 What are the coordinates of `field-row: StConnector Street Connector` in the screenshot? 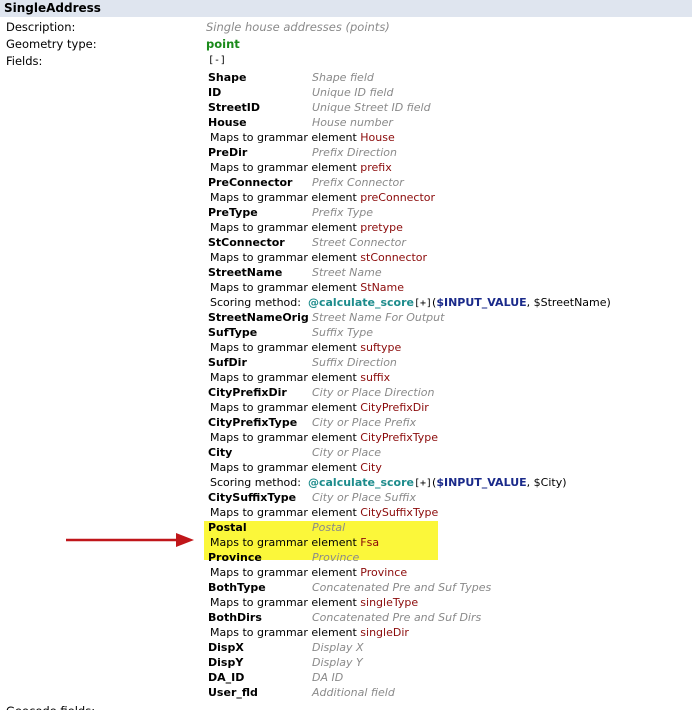 It's located at (446, 242).